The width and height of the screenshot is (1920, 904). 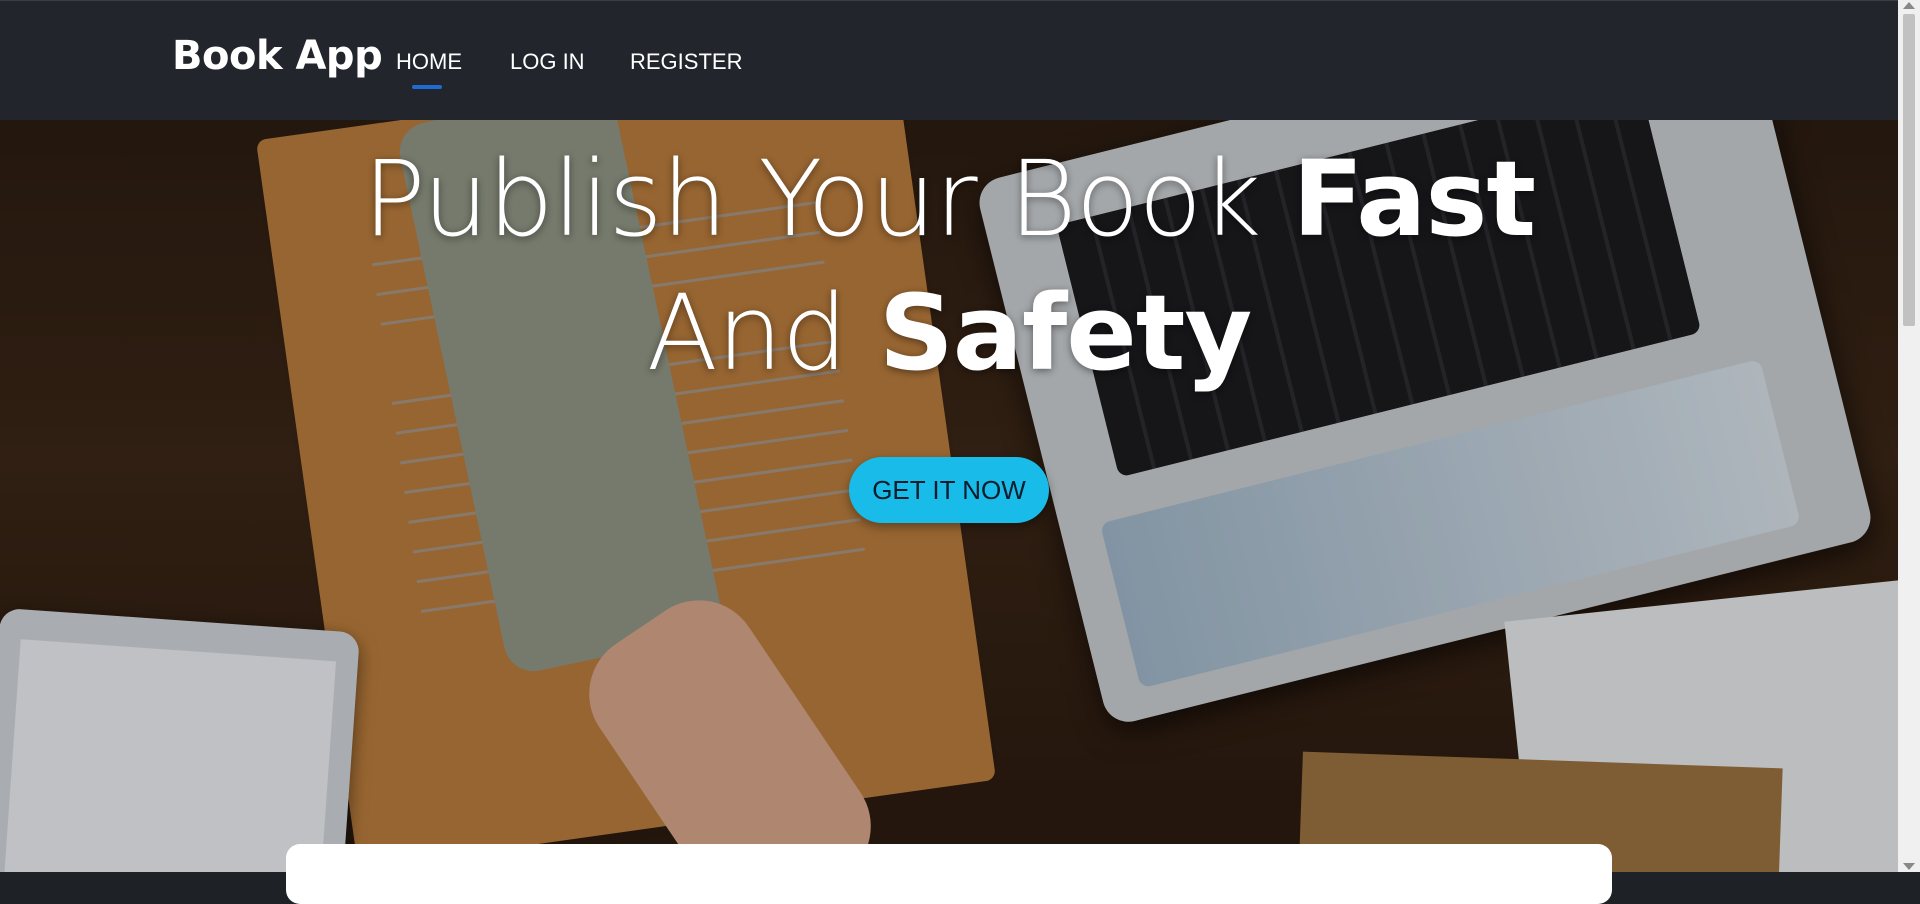 I want to click on nav-link-login: LOG IN, so click(x=547, y=62).